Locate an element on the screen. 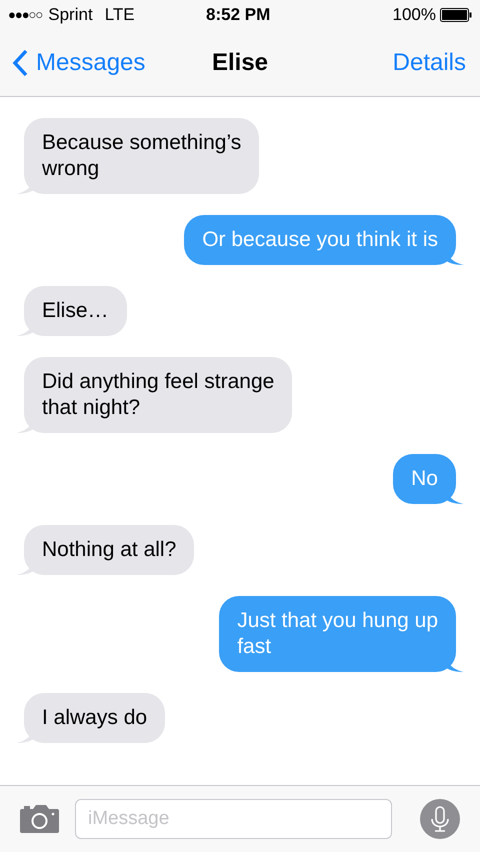 The height and width of the screenshot is (852, 480). back-button: Messages is located at coordinates (79, 63).